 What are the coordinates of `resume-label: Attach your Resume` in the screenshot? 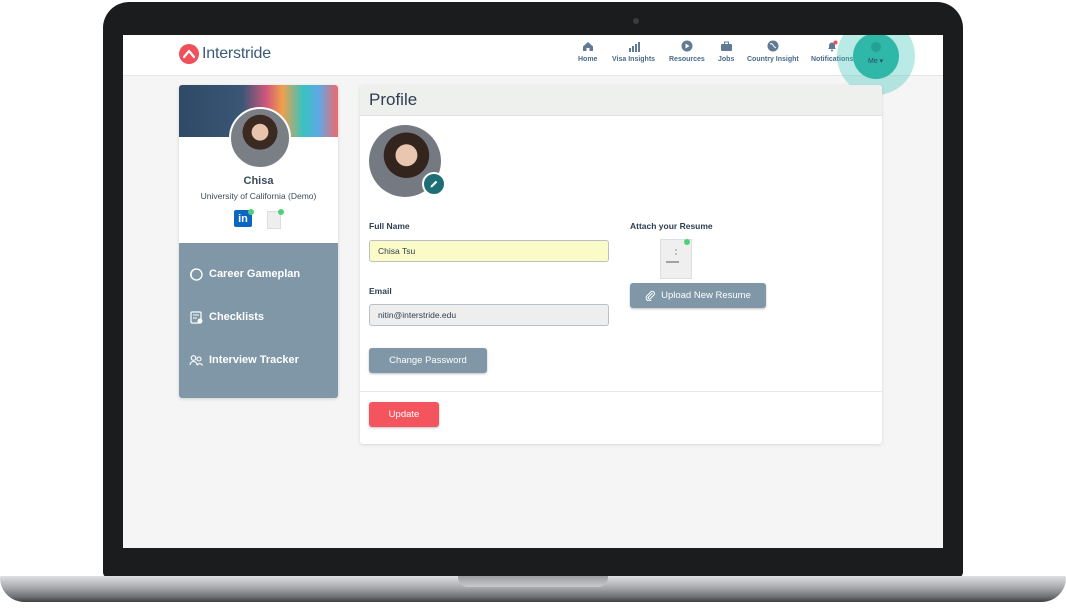 It's located at (671, 226).